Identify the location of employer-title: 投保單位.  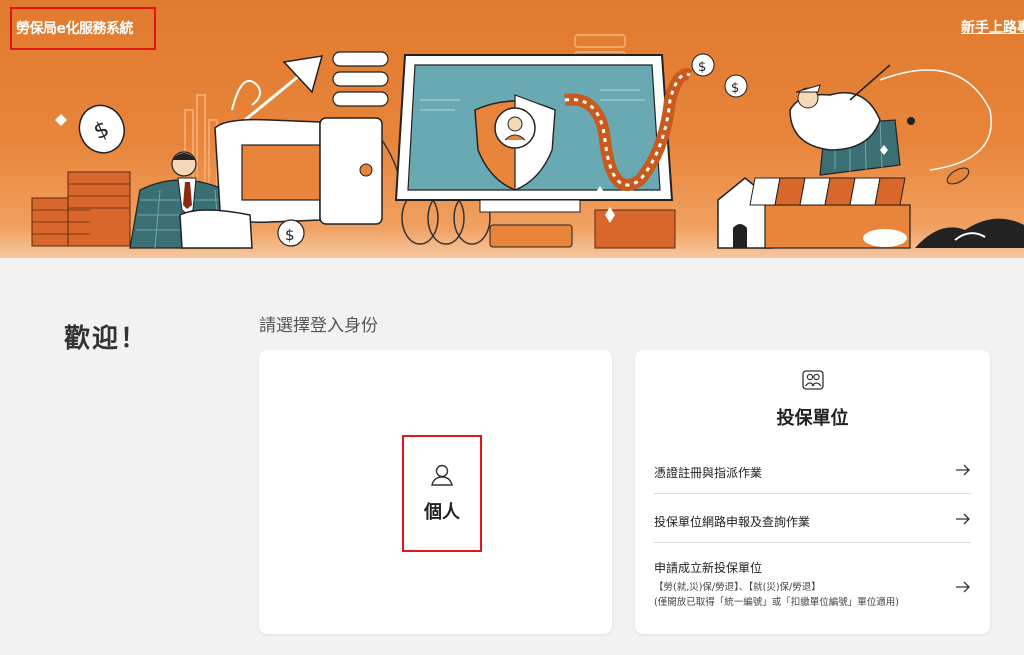
(812, 418).